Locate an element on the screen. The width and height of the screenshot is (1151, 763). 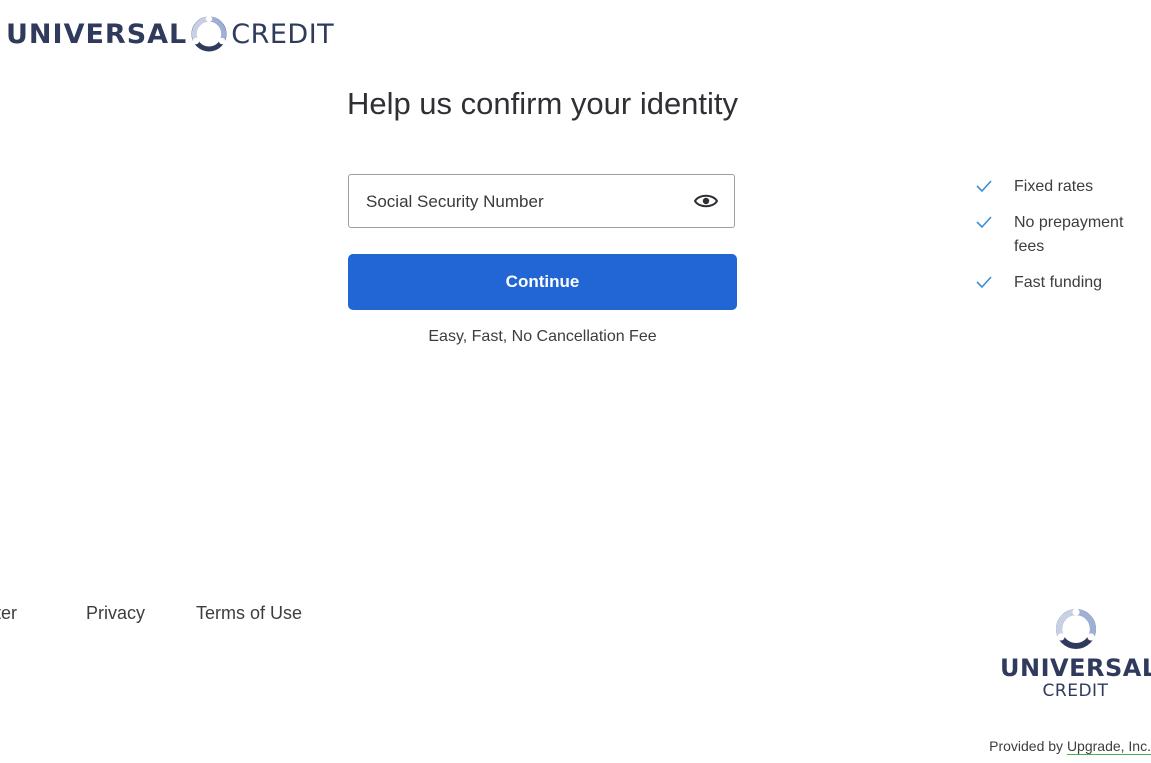
feature-item: Fast funding is located at coordinates (1063, 283).